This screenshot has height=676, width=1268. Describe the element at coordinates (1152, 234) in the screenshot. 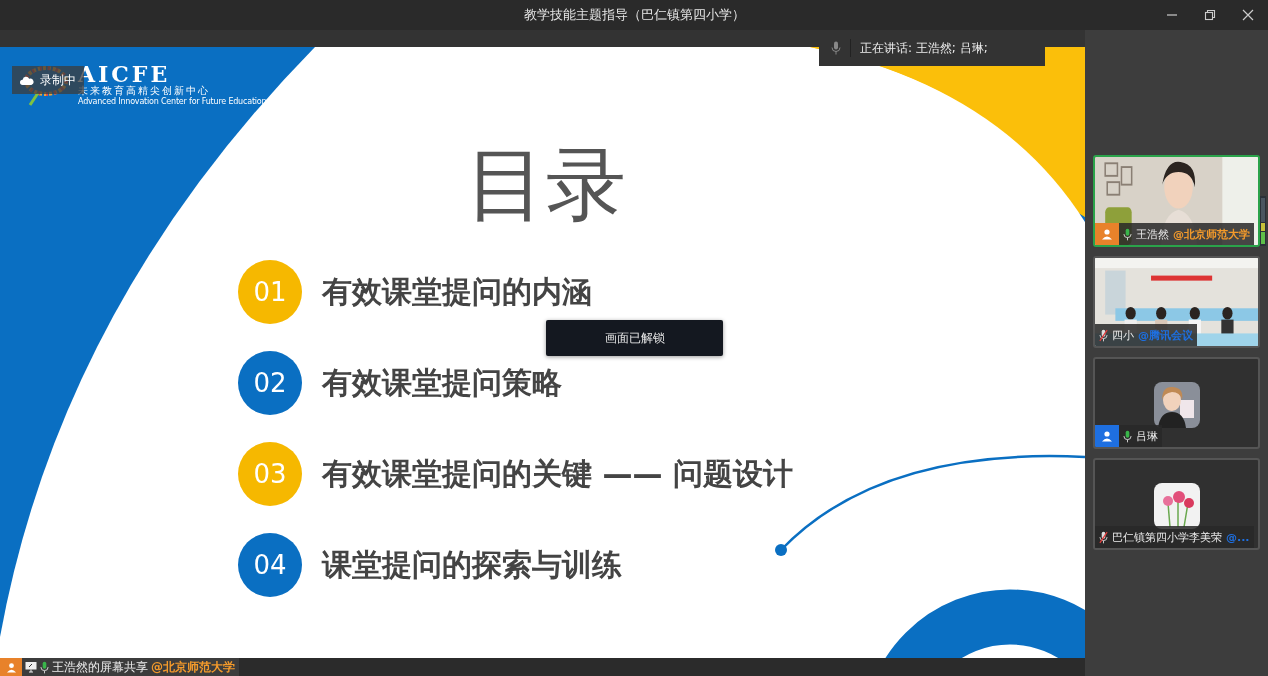

I see `participant-name: 王浩然` at that location.